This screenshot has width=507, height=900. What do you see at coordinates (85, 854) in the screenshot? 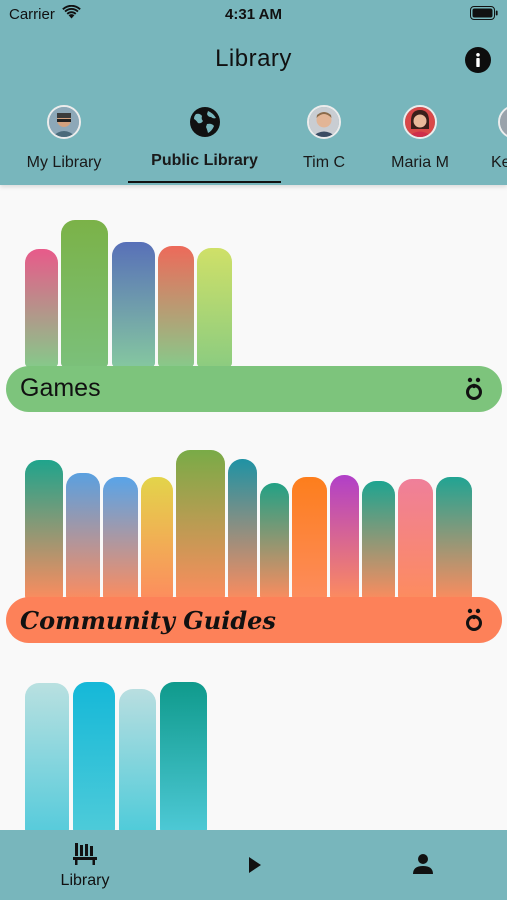
I see `library-icon` at bounding box center [85, 854].